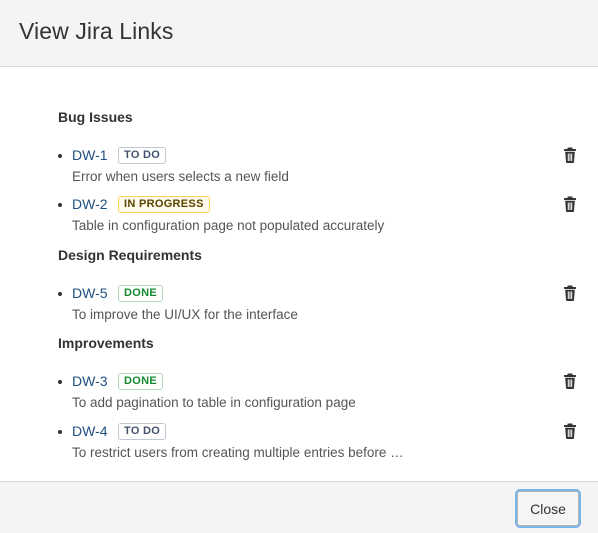 This screenshot has width=598, height=533. I want to click on issue-summary: To improve the UI/UX for the interface, so click(185, 314).